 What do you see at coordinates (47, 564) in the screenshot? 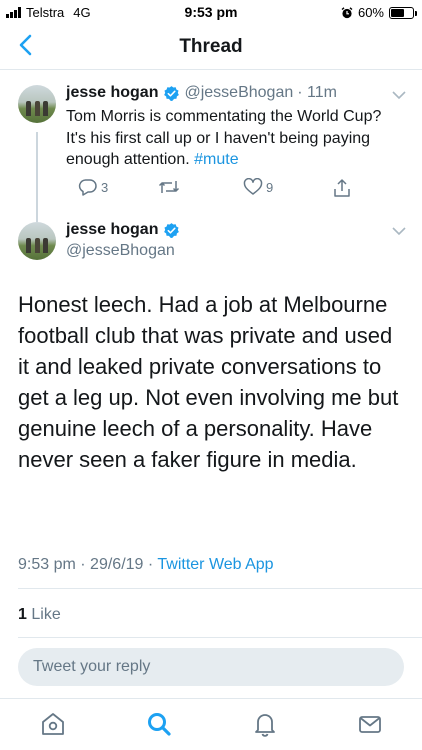
I see `tweet-time: 9:53 pm` at bounding box center [47, 564].